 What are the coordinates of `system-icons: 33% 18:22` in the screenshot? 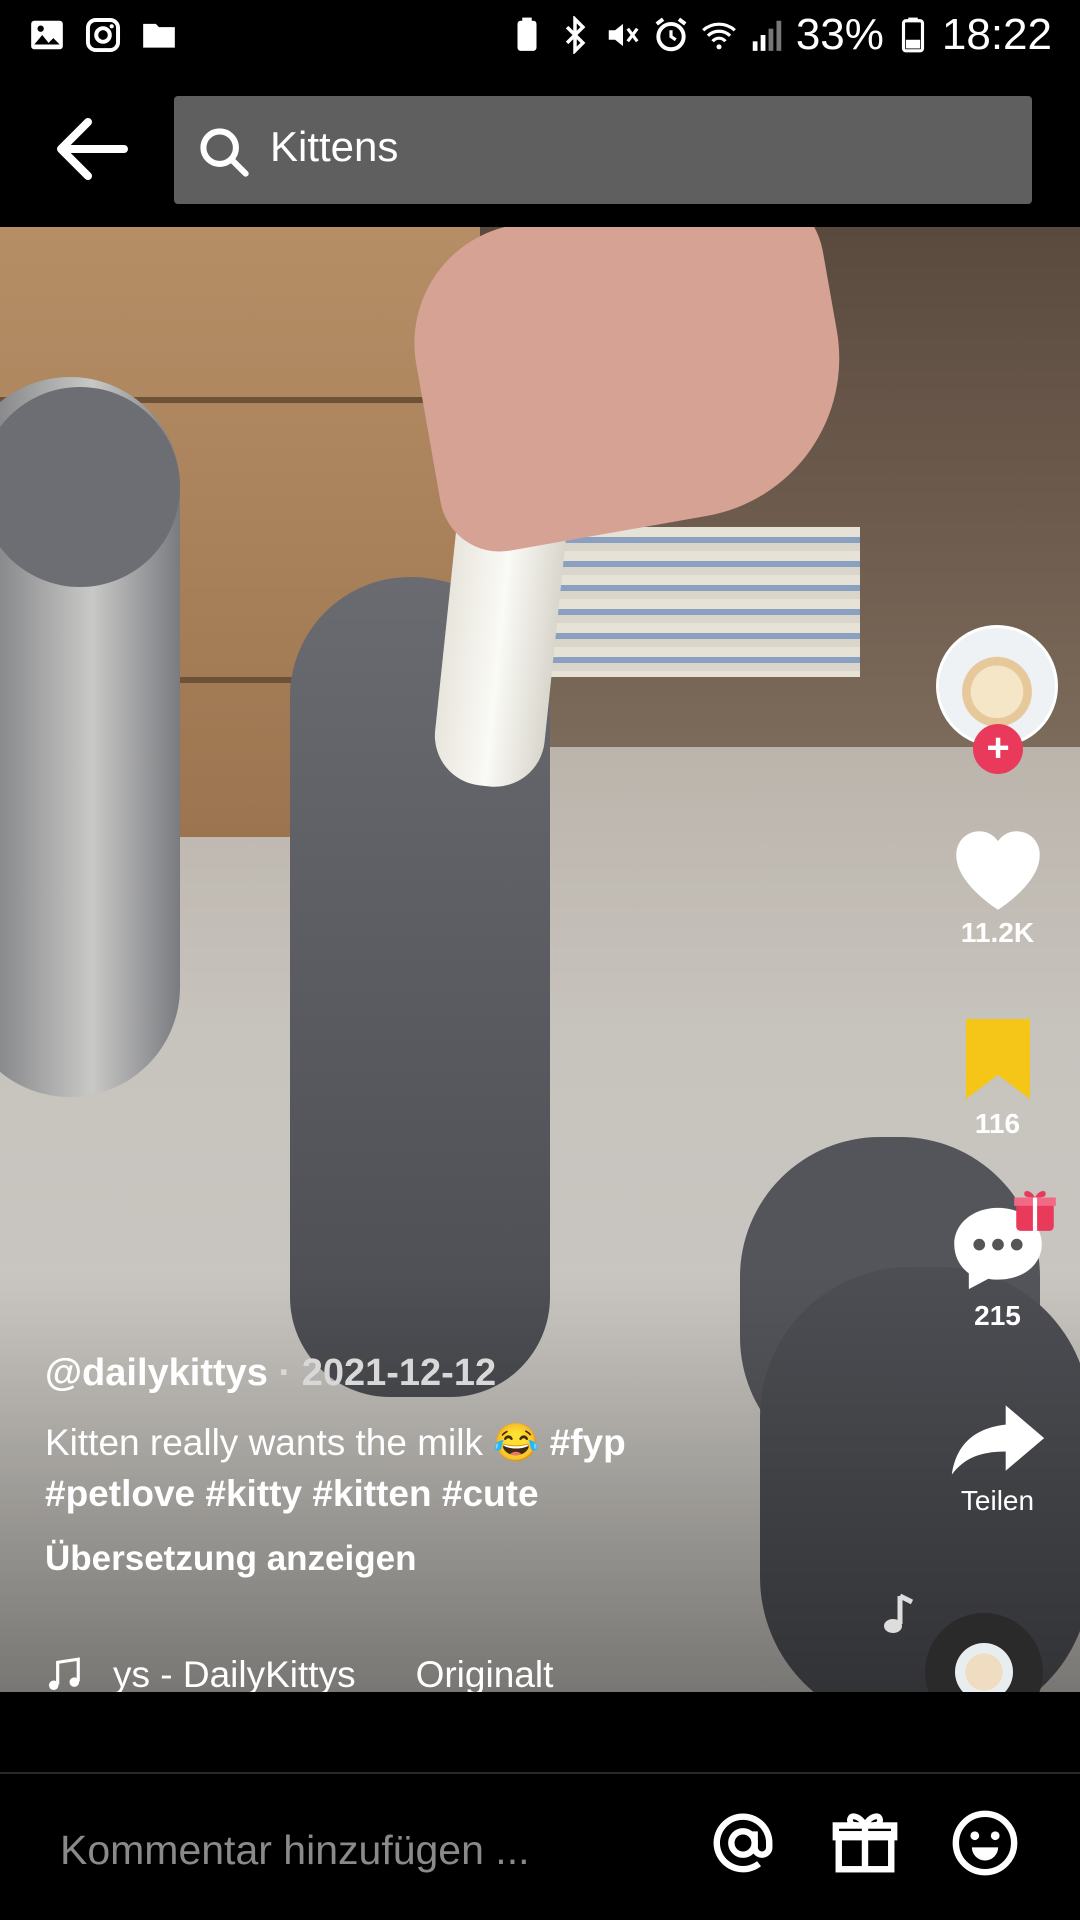 It's located at (780, 35).